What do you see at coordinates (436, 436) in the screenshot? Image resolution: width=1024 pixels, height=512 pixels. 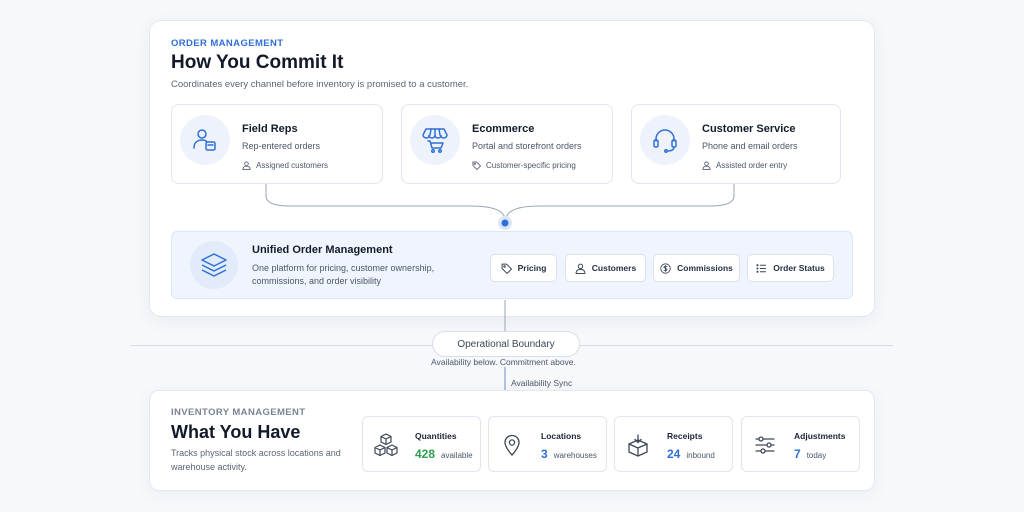 I see `metric-label: Quantities` at bounding box center [436, 436].